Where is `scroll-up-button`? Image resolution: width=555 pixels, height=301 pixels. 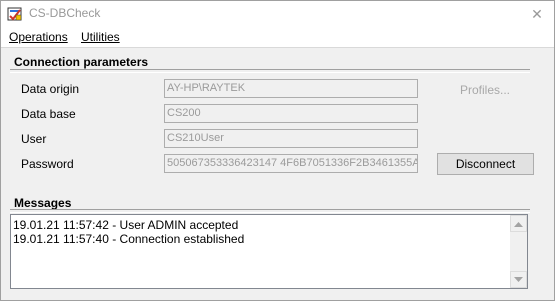 scroll-up-button is located at coordinates (518, 223).